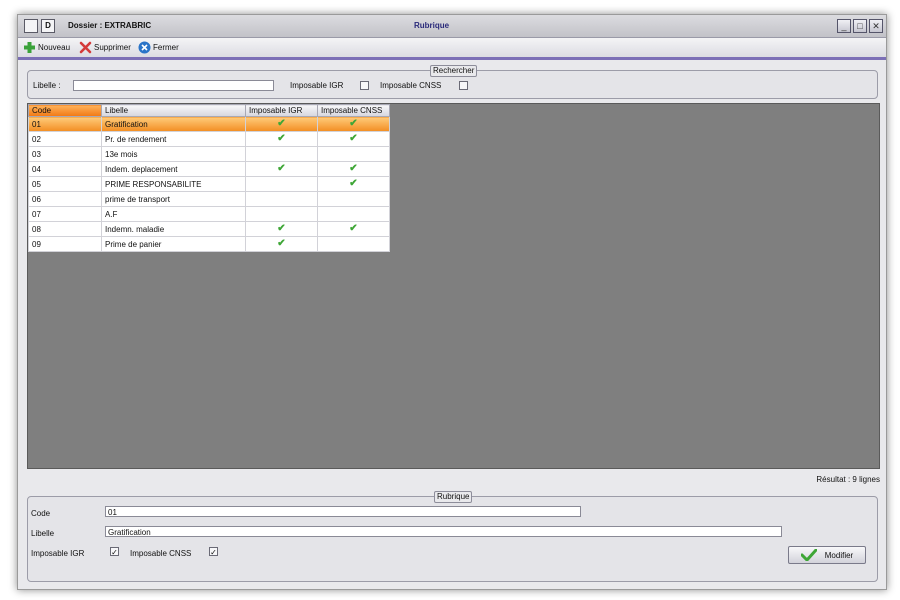 This screenshot has height=600, width=900. I want to click on table-row: 03 13e mois, so click(209, 154).